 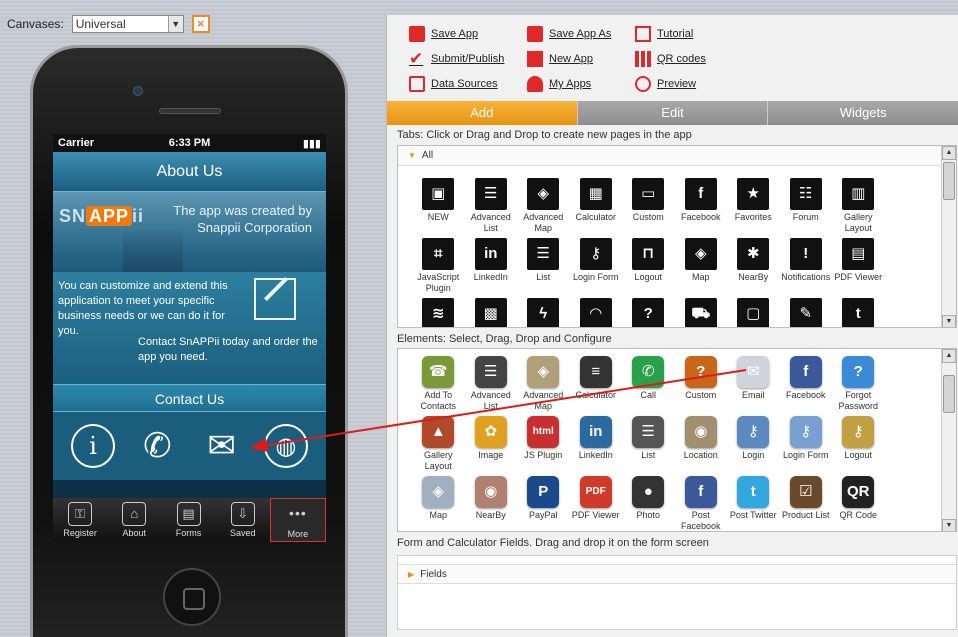 What do you see at coordinates (648, 265) in the screenshot?
I see `tab-item-logout: ⊓ Logout` at bounding box center [648, 265].